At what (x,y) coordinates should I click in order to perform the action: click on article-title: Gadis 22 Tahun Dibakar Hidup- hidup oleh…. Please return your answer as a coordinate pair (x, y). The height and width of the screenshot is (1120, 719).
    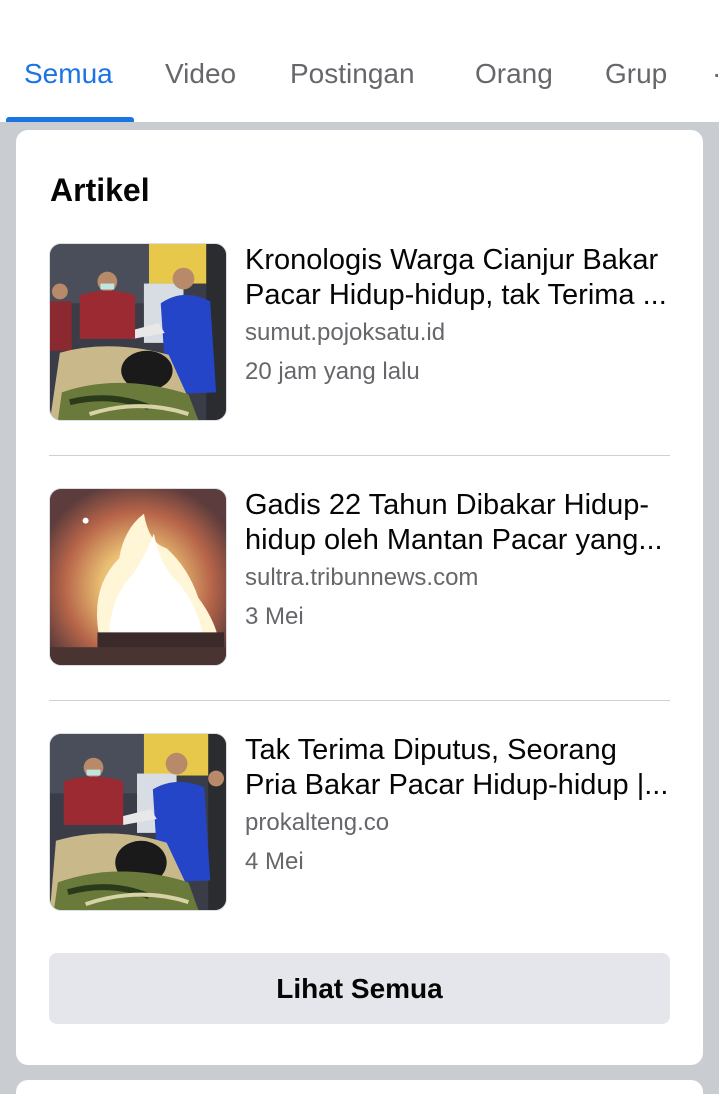
    Looking at the image, I should click on (458, 523).